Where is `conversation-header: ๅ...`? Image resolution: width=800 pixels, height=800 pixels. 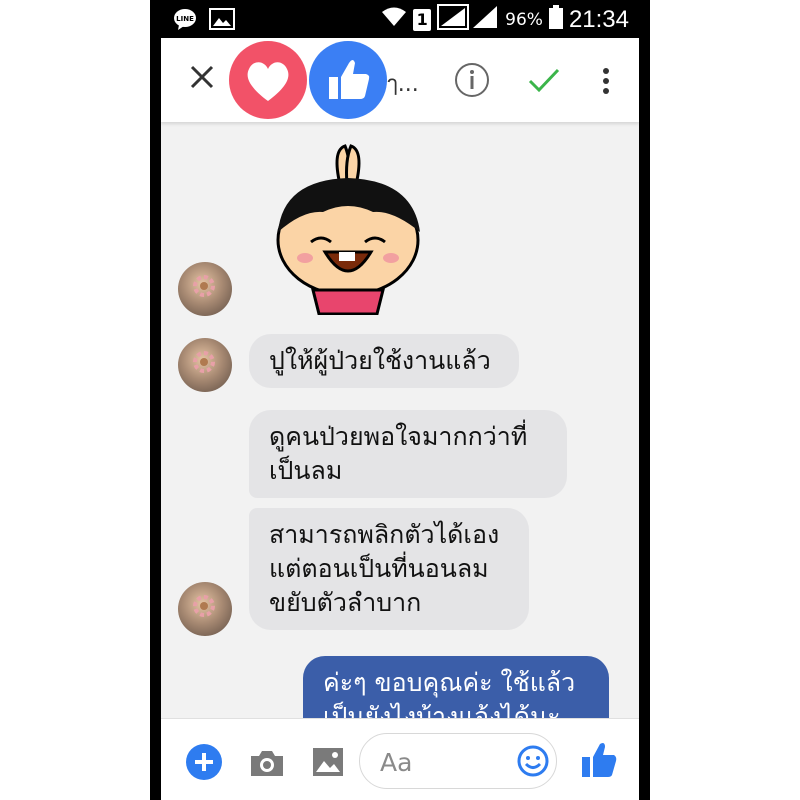 conversation-header: ๅ... is located at coordinates (400, 80).